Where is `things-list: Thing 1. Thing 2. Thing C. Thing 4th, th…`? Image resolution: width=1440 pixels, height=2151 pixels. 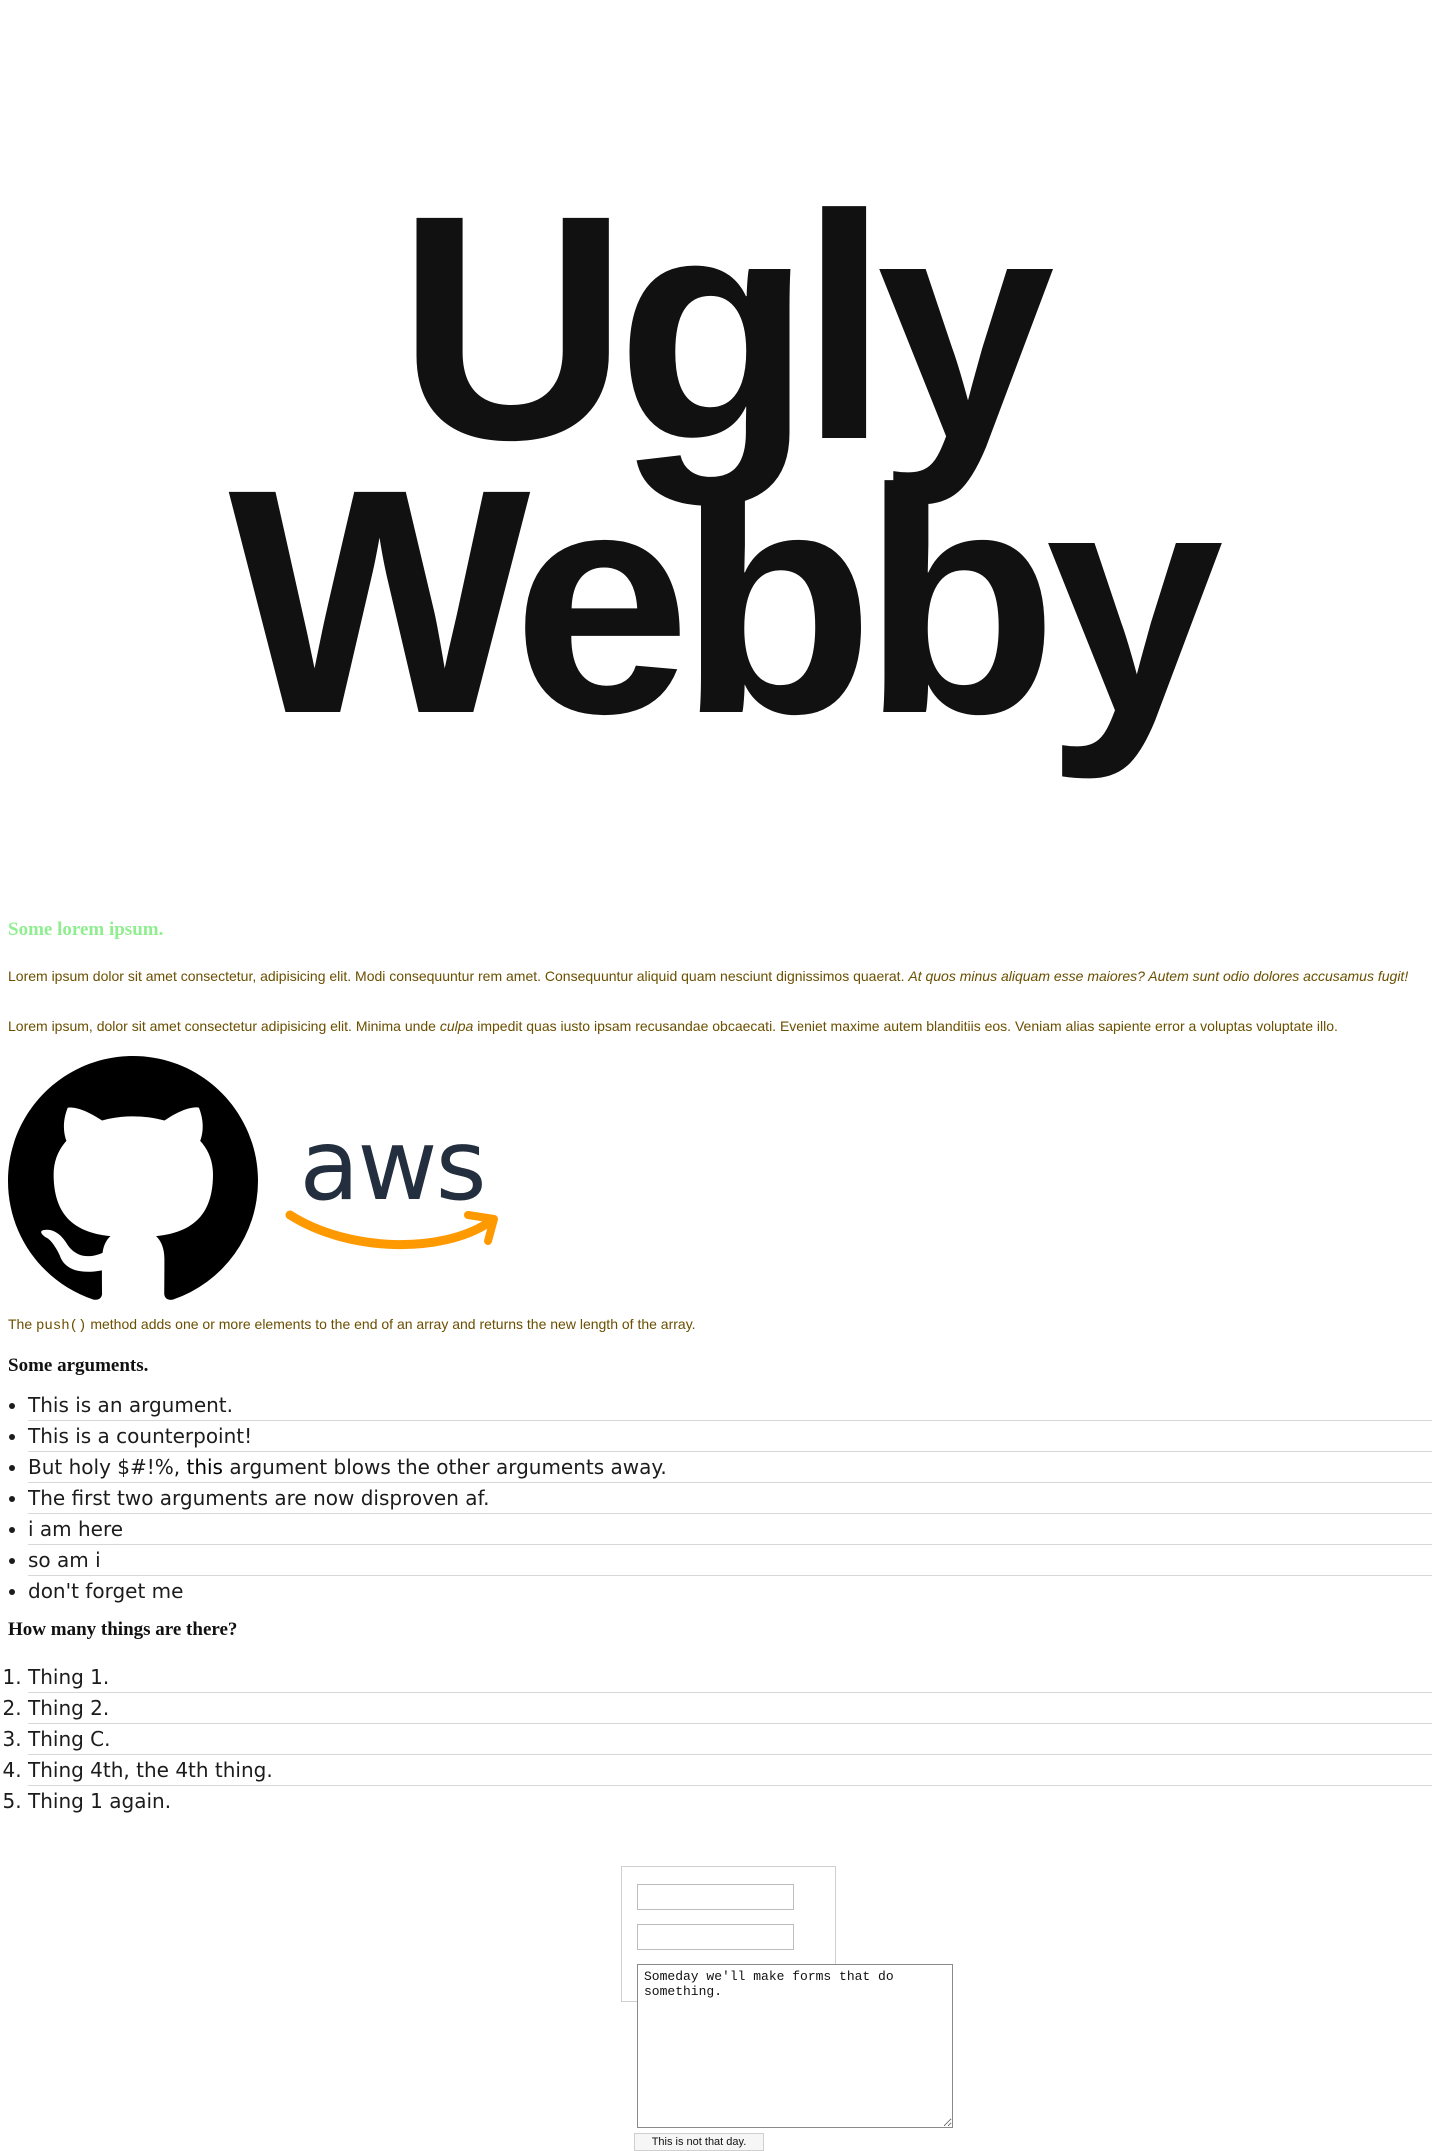 things-list: Thing 1. Thing 2. Thing C. Thing 4th, th… is located at coordinates (720, 1739).